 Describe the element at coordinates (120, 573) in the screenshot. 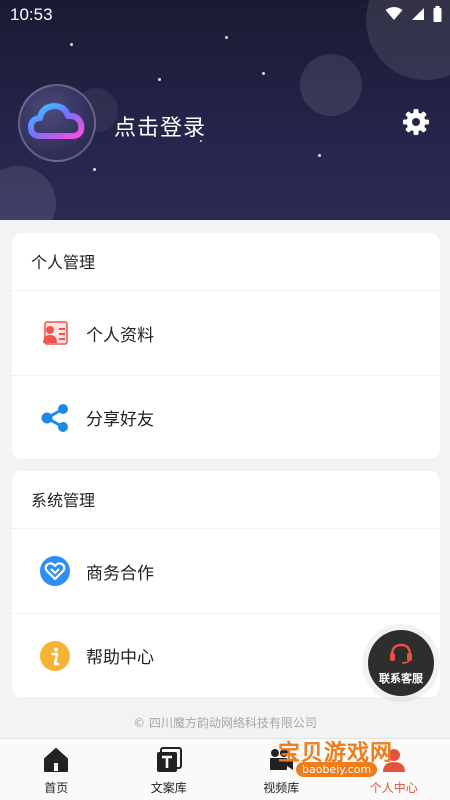

I see `menu-item-label: 商务合作` at that location.